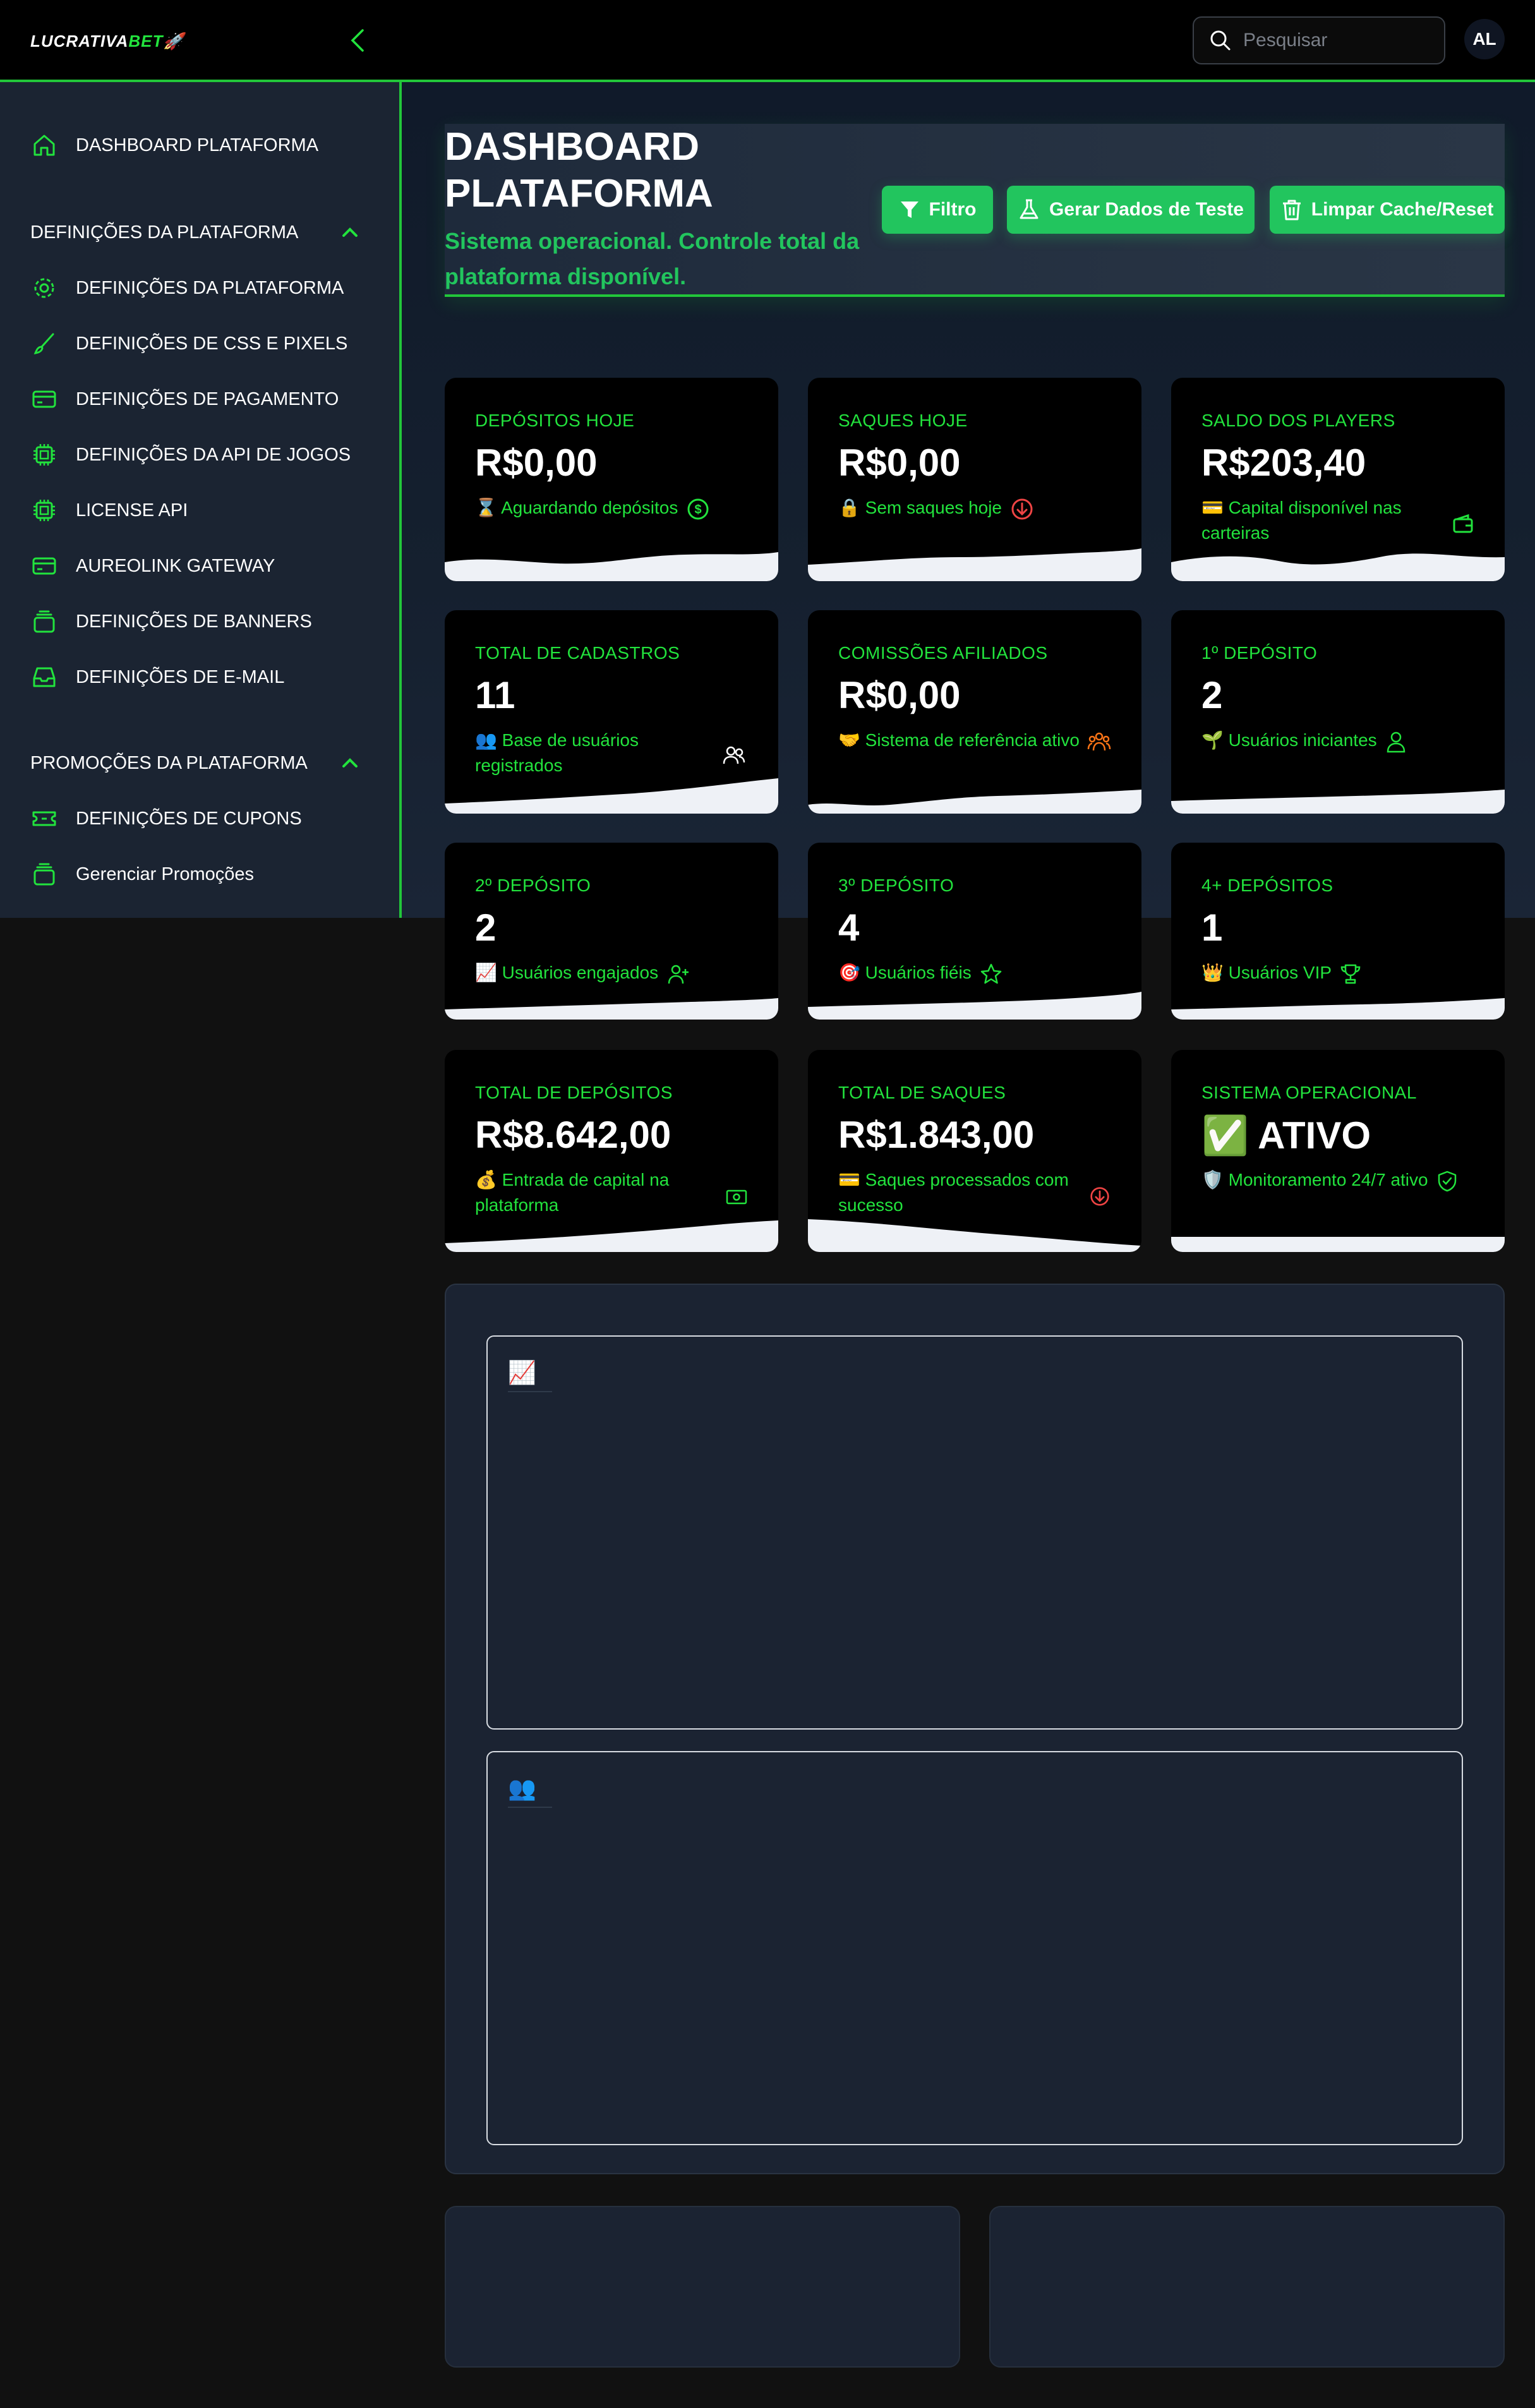  Describe the element at coordinates (974, 1948) in the screenshot. I see `users-chart-container: 👥` at that location.